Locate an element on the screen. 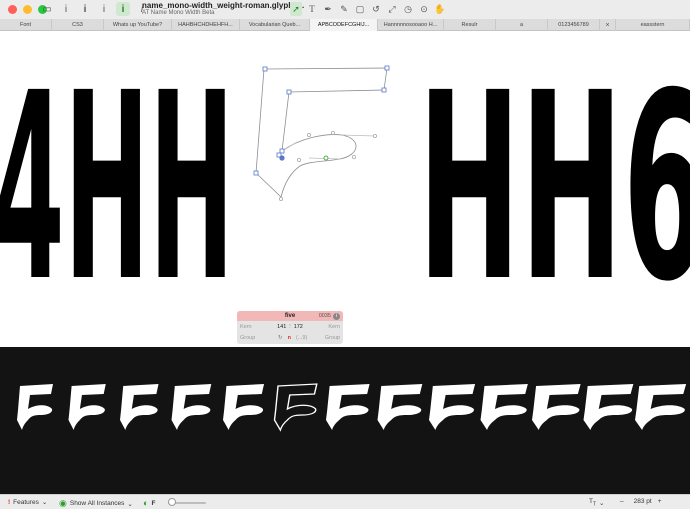 This screenshot has width=690, height=509. zoom-in-button: + is located at coordinates (660, 501).